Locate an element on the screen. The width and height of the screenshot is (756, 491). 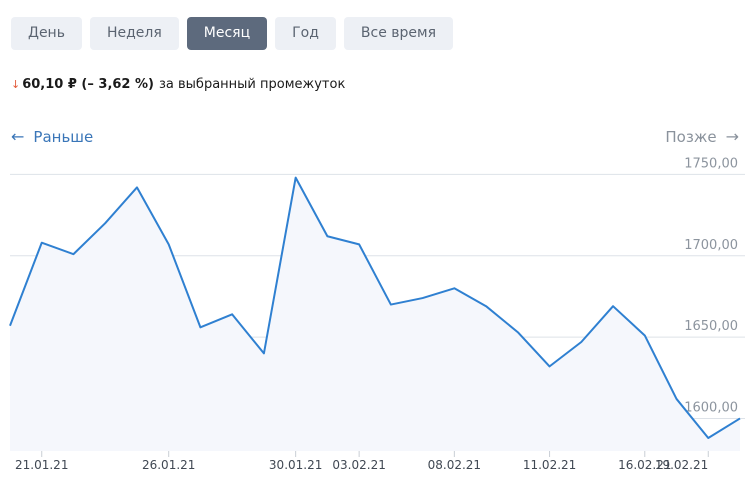
y-tick-label: 1750,00 is located at coordinates (711, 163).